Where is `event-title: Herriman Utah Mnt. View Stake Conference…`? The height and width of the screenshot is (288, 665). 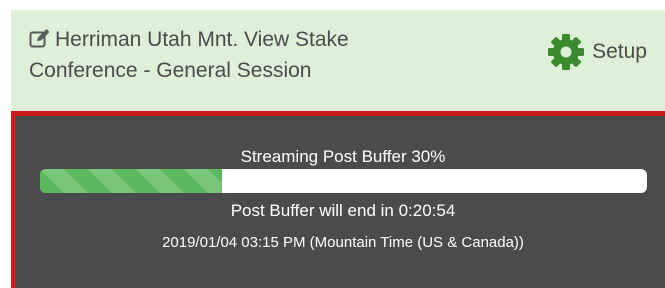 event-title: Herriman Utah Mnt. View Stake Conference… is located at coordinates (239, 55).